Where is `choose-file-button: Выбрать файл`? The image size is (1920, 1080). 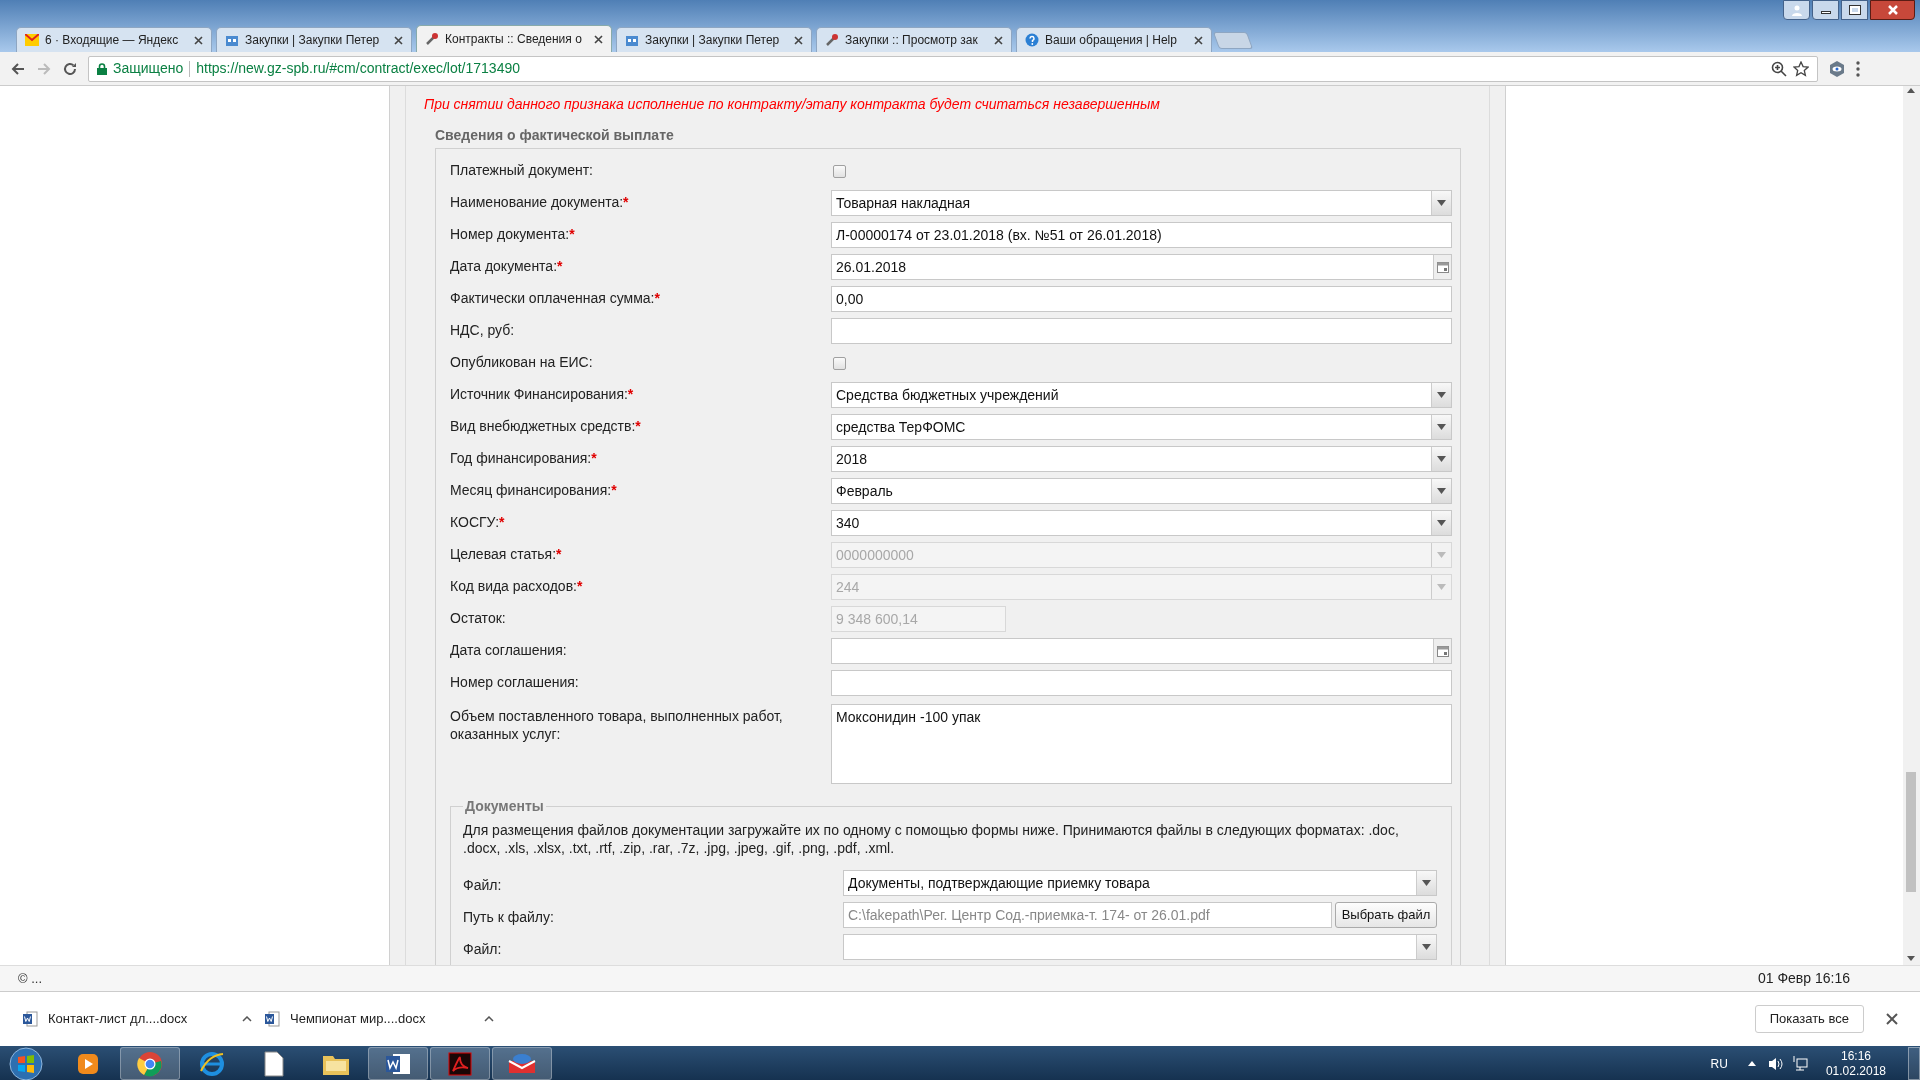
choose-file-button: Выбрать файл is located at coordinates (1386, 915).